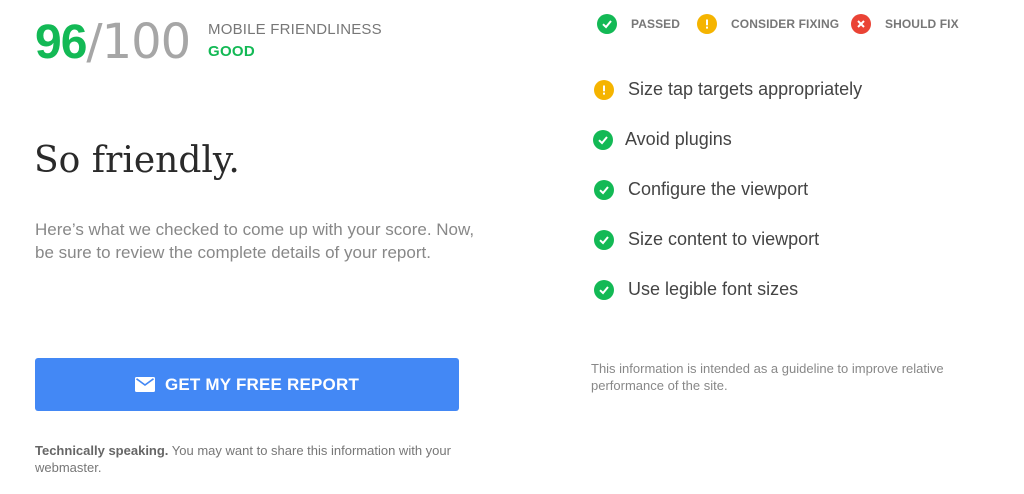 The width and height of the screenshot is (1024, 494). I want to click on legend-consider-fixing: CONSIDER FIXING, so click(768, 24).